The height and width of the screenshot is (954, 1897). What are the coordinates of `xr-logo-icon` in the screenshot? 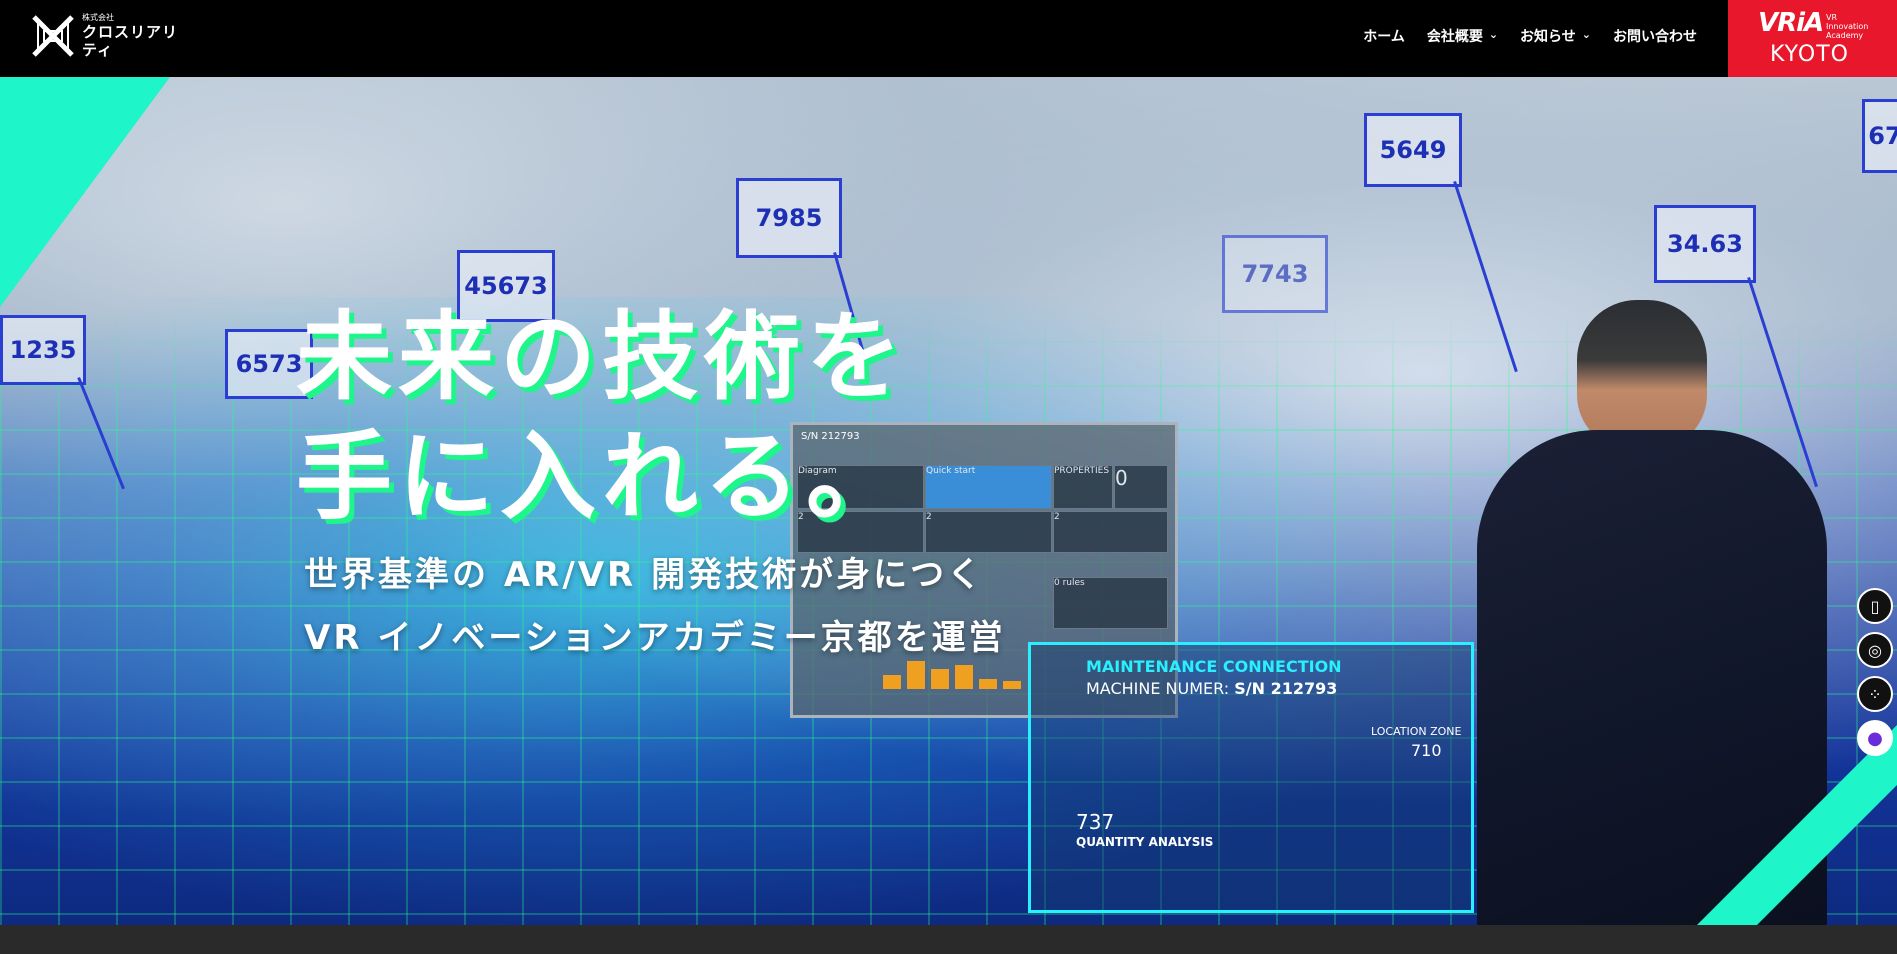 It's located at (53, 36).